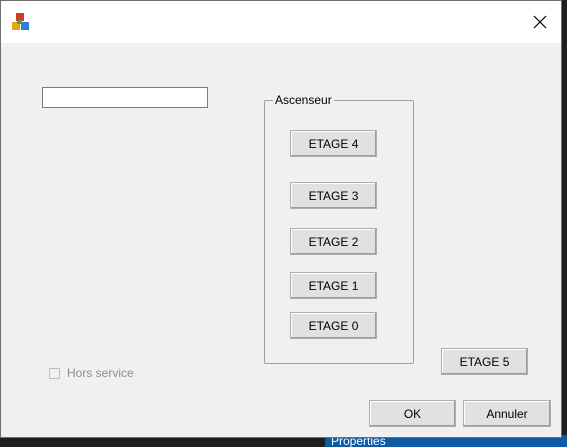 This screenshot has width=567, height=447. I want to click on elevator-group-label: Ascenseur, so click(303, 100).